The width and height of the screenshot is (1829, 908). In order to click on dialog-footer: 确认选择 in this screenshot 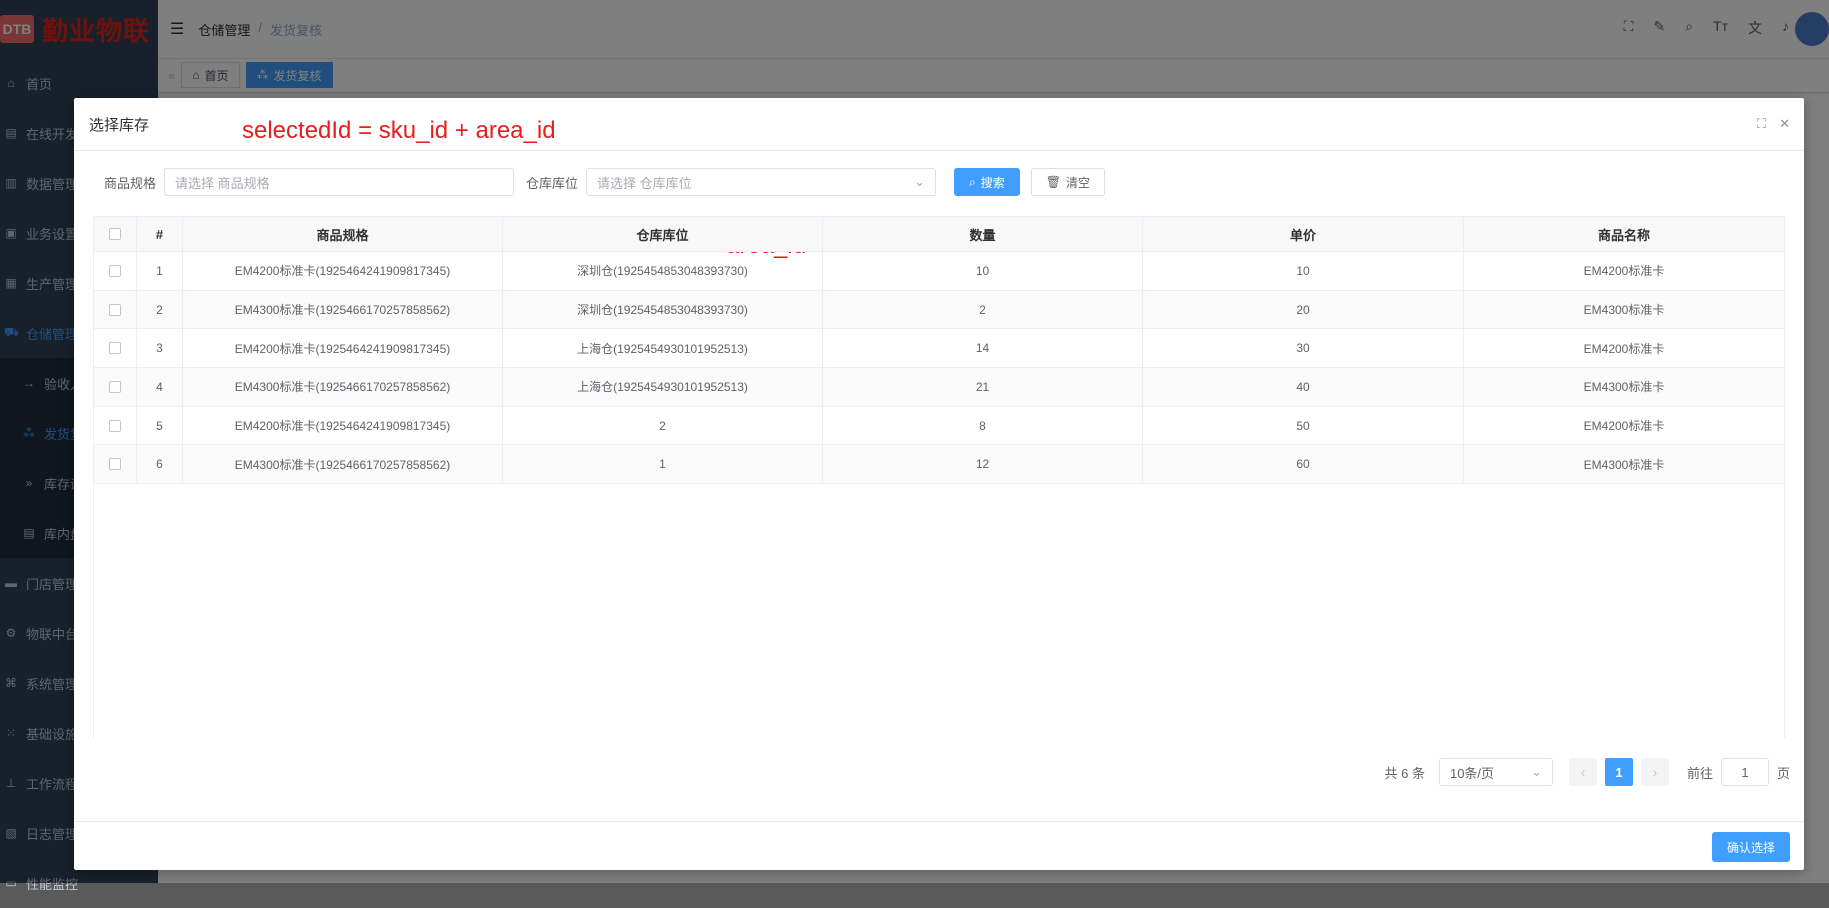, I will do `click(939, 845)`.